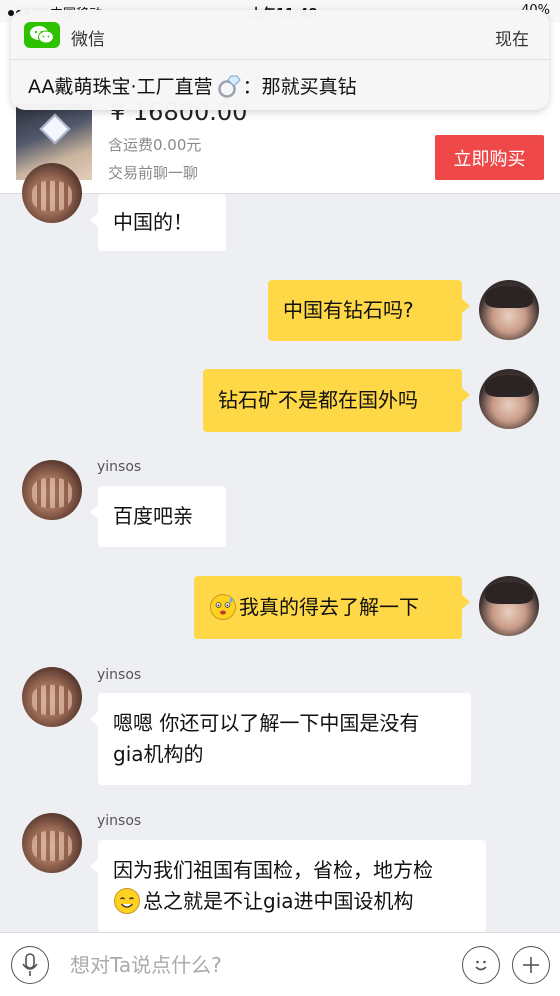 This screenshot has width=560, height=996. Describe the element at coordinates (255, 965) in the screenshot. I see `message-input` at that location.